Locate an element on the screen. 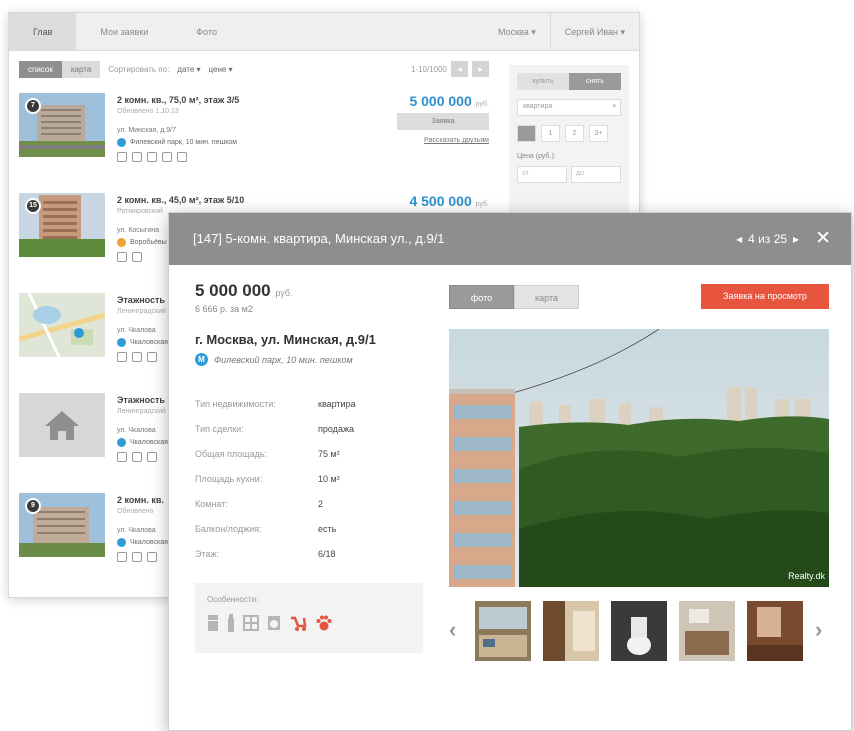 Image resolution: width=854 pixels, height=731 pixels. sort-by-date: дате ▾ is located at coordinates (188, 69).